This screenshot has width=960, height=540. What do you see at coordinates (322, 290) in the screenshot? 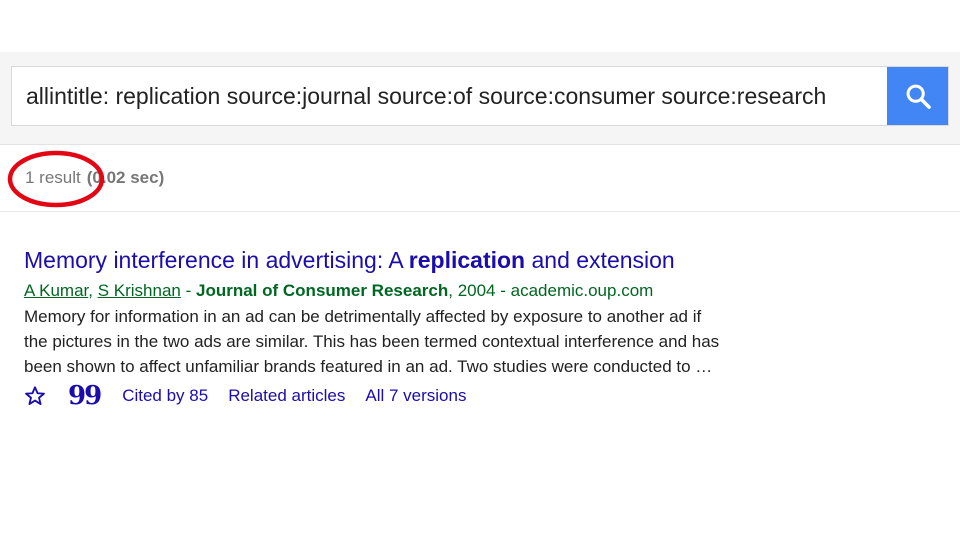
I see `journal-name: Journal of Consumer Research` at bounding box center [322, 290].